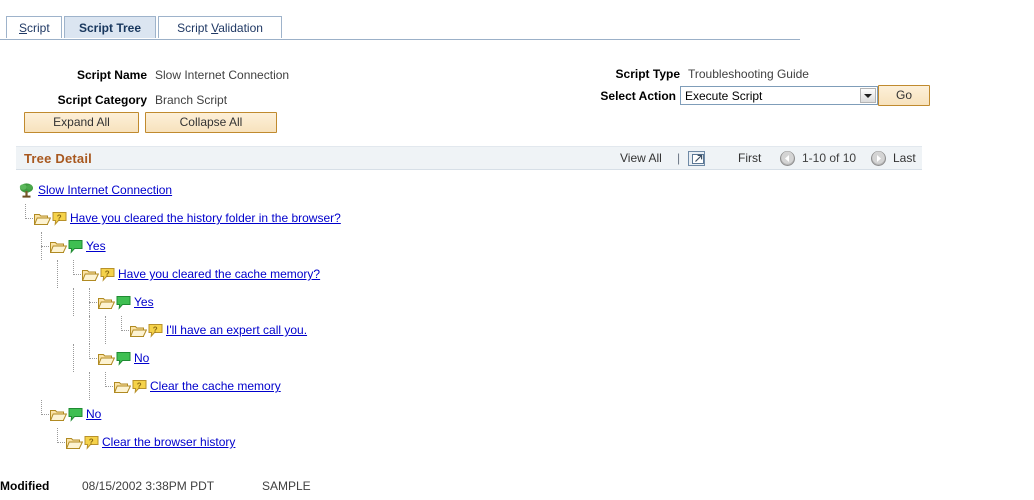 This screenshot has width=1034, height=500. What do you see at coordinates (286, 486) in the screenshot?
I see `sample-value: SAMPLE` at bounding box center [286, 486].